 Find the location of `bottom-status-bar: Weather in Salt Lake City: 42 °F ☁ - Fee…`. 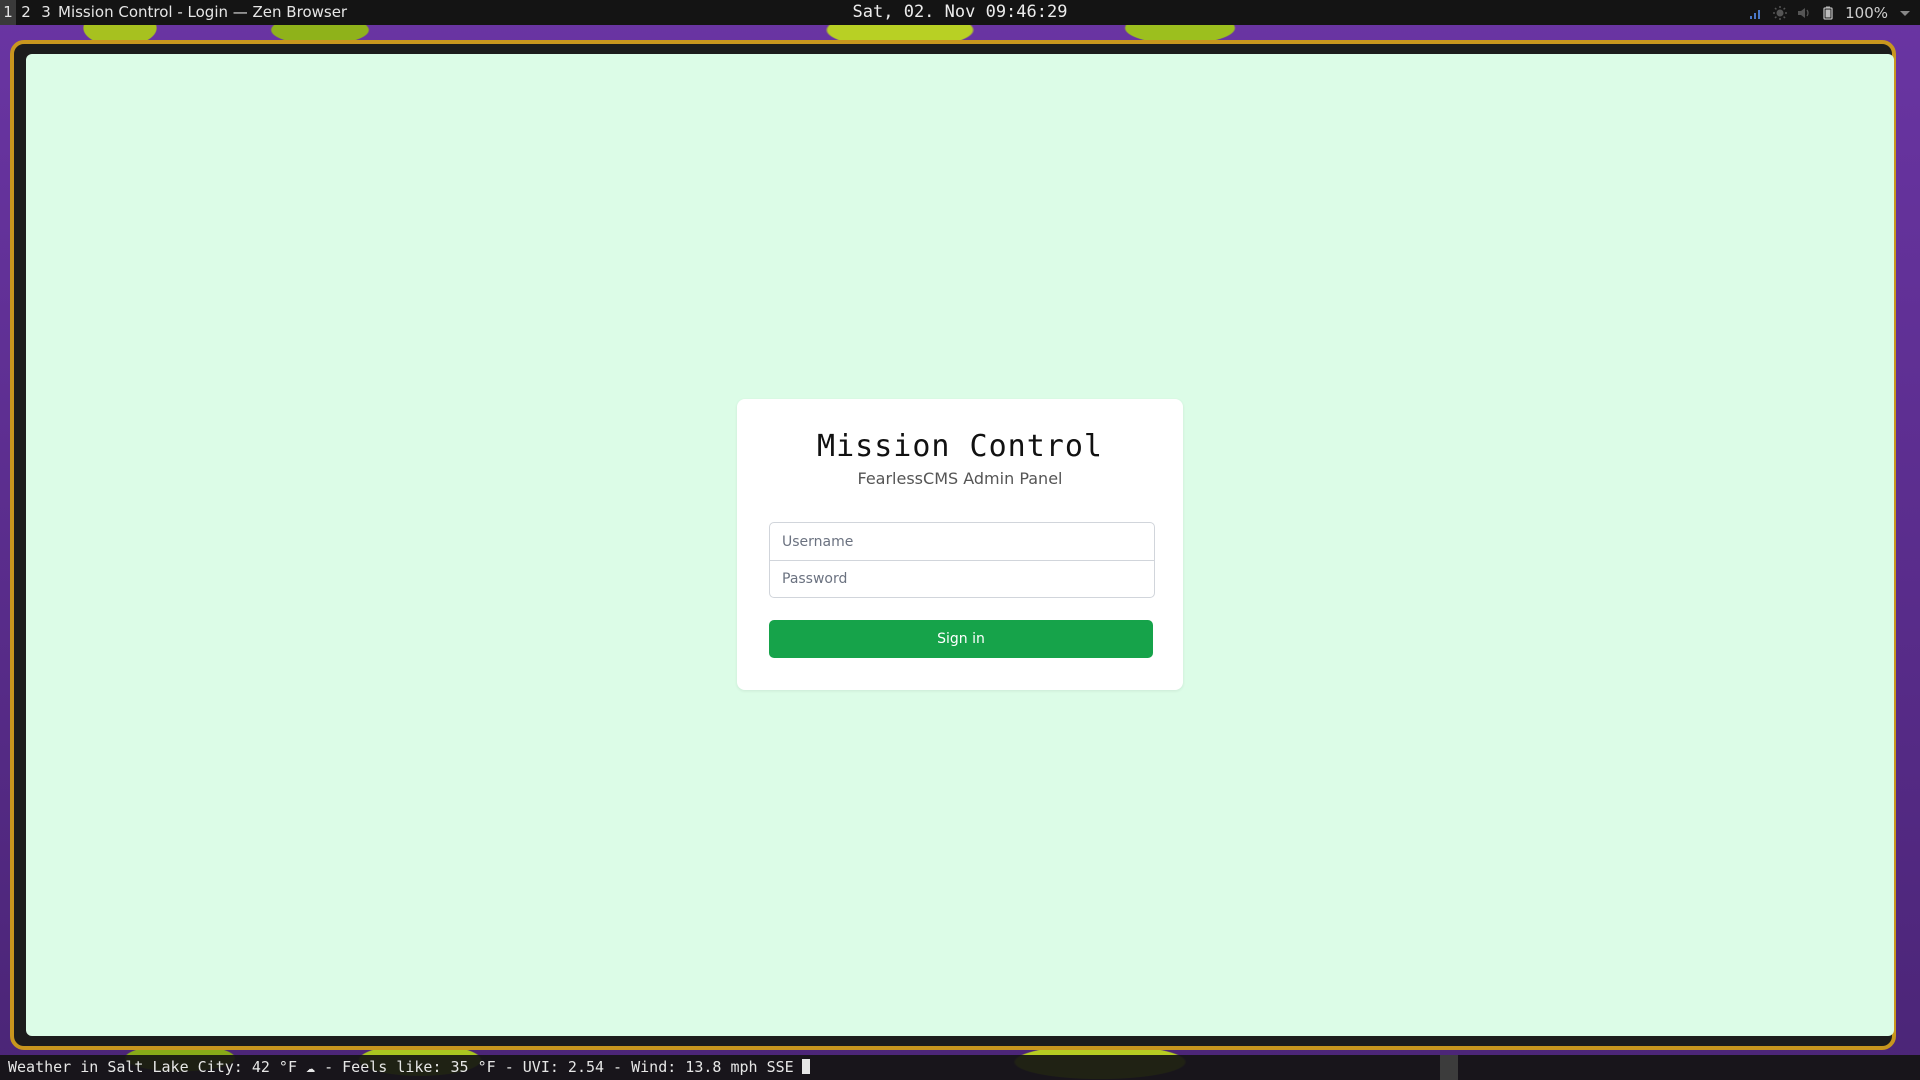

bottom-status-bar: Weather in Salt Lake City: 42 °F ☁ - Fee… is located at coordinates (960, 1067).